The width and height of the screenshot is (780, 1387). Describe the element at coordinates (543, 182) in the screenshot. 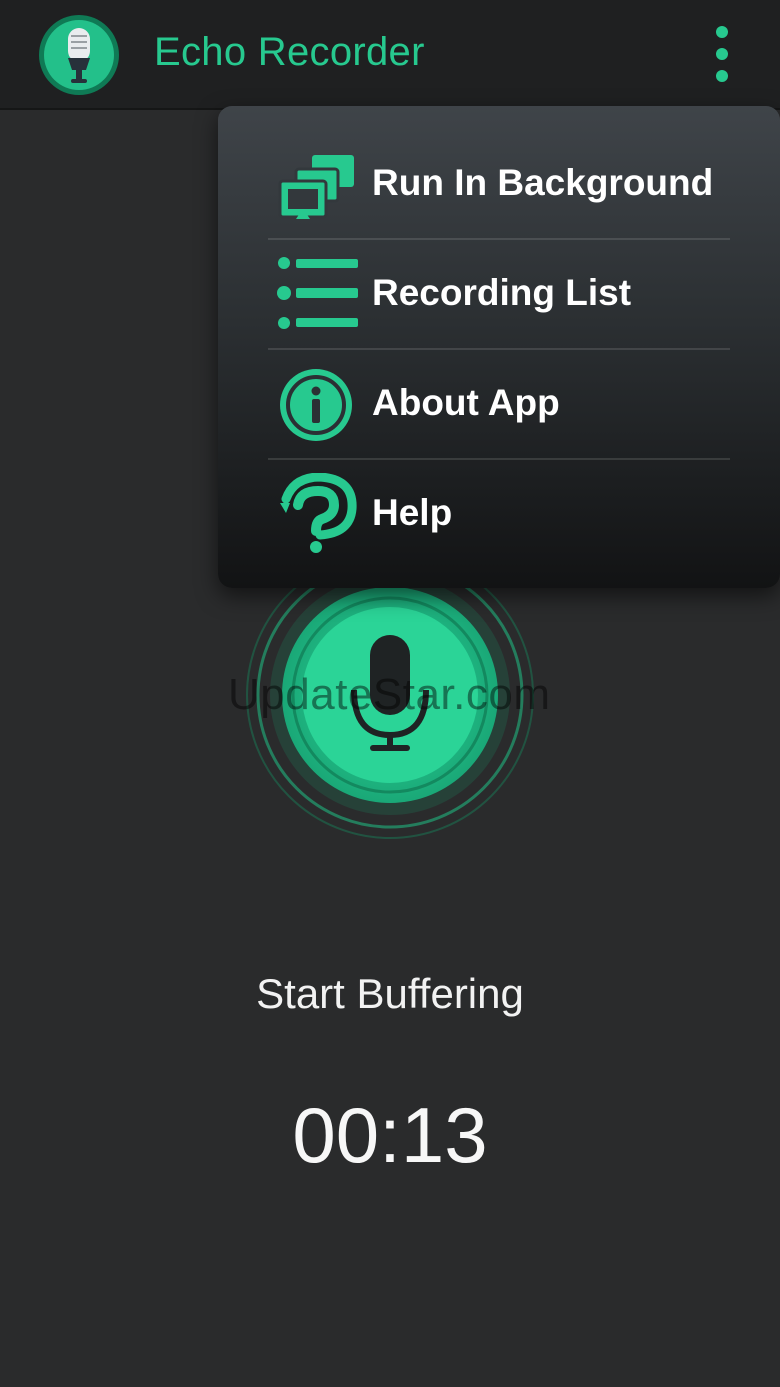

I see `menu-item-label: Run In Background` at that location.